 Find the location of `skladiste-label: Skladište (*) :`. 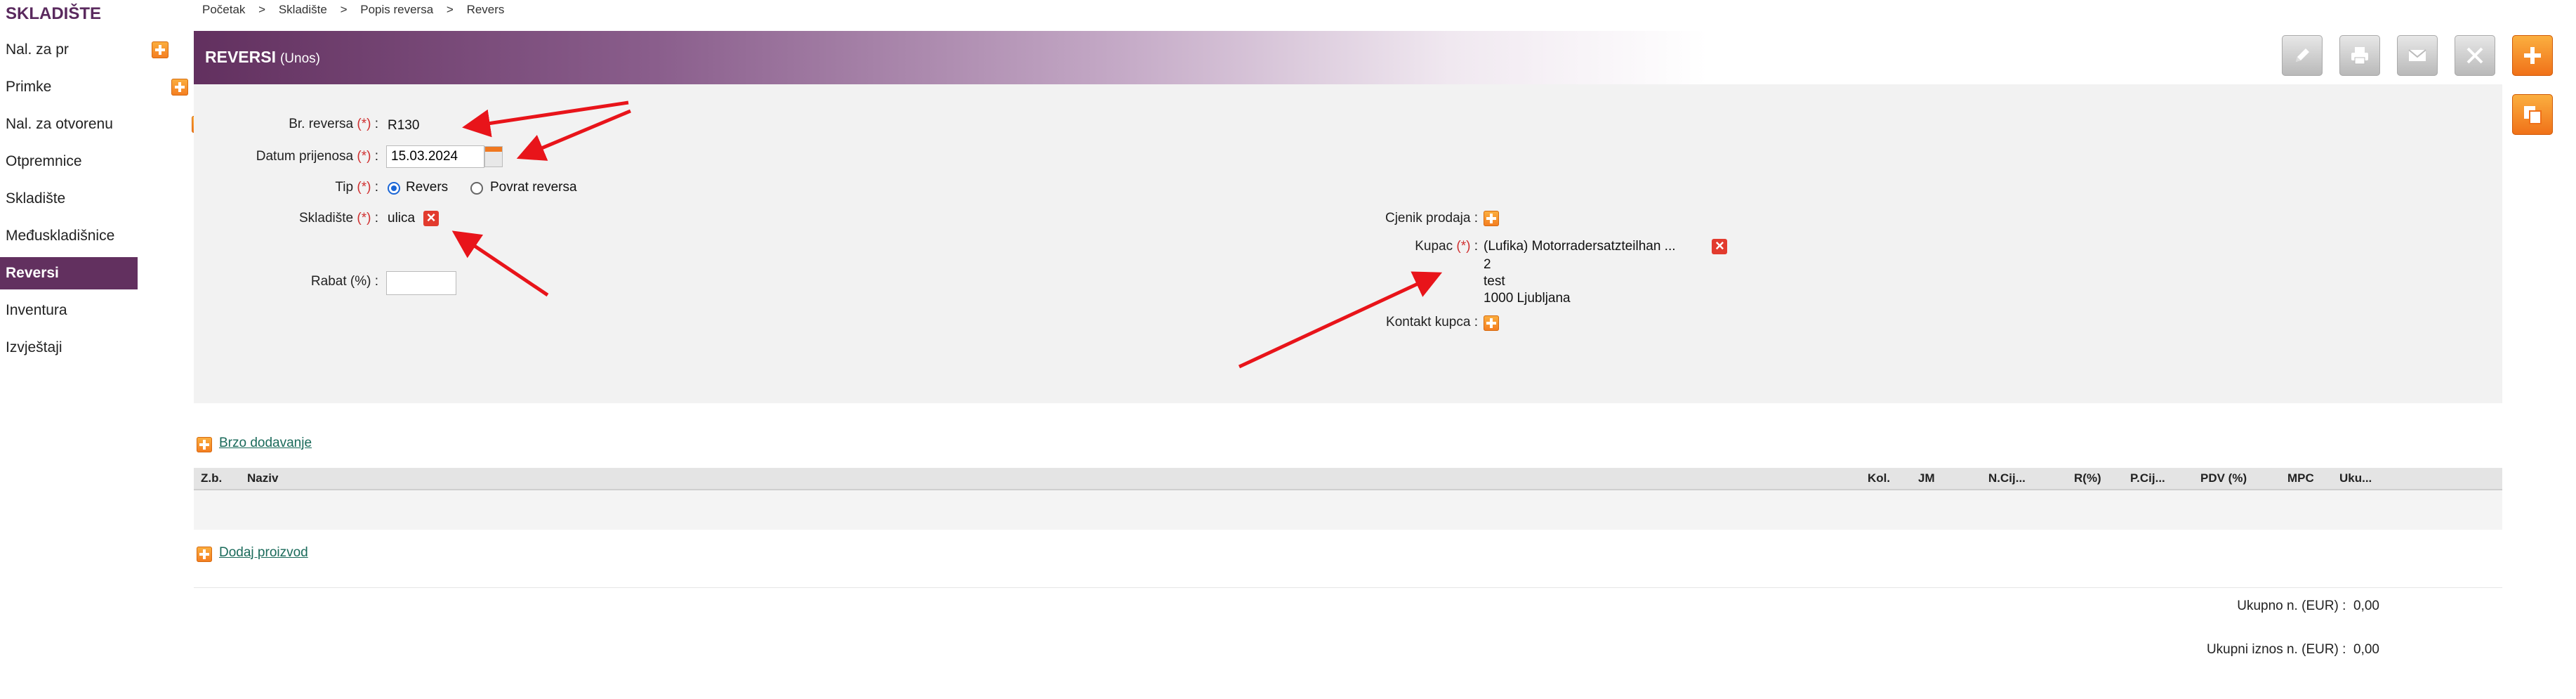

skladiste-label: Skladište (*) : is located at coordinates (338, 218).